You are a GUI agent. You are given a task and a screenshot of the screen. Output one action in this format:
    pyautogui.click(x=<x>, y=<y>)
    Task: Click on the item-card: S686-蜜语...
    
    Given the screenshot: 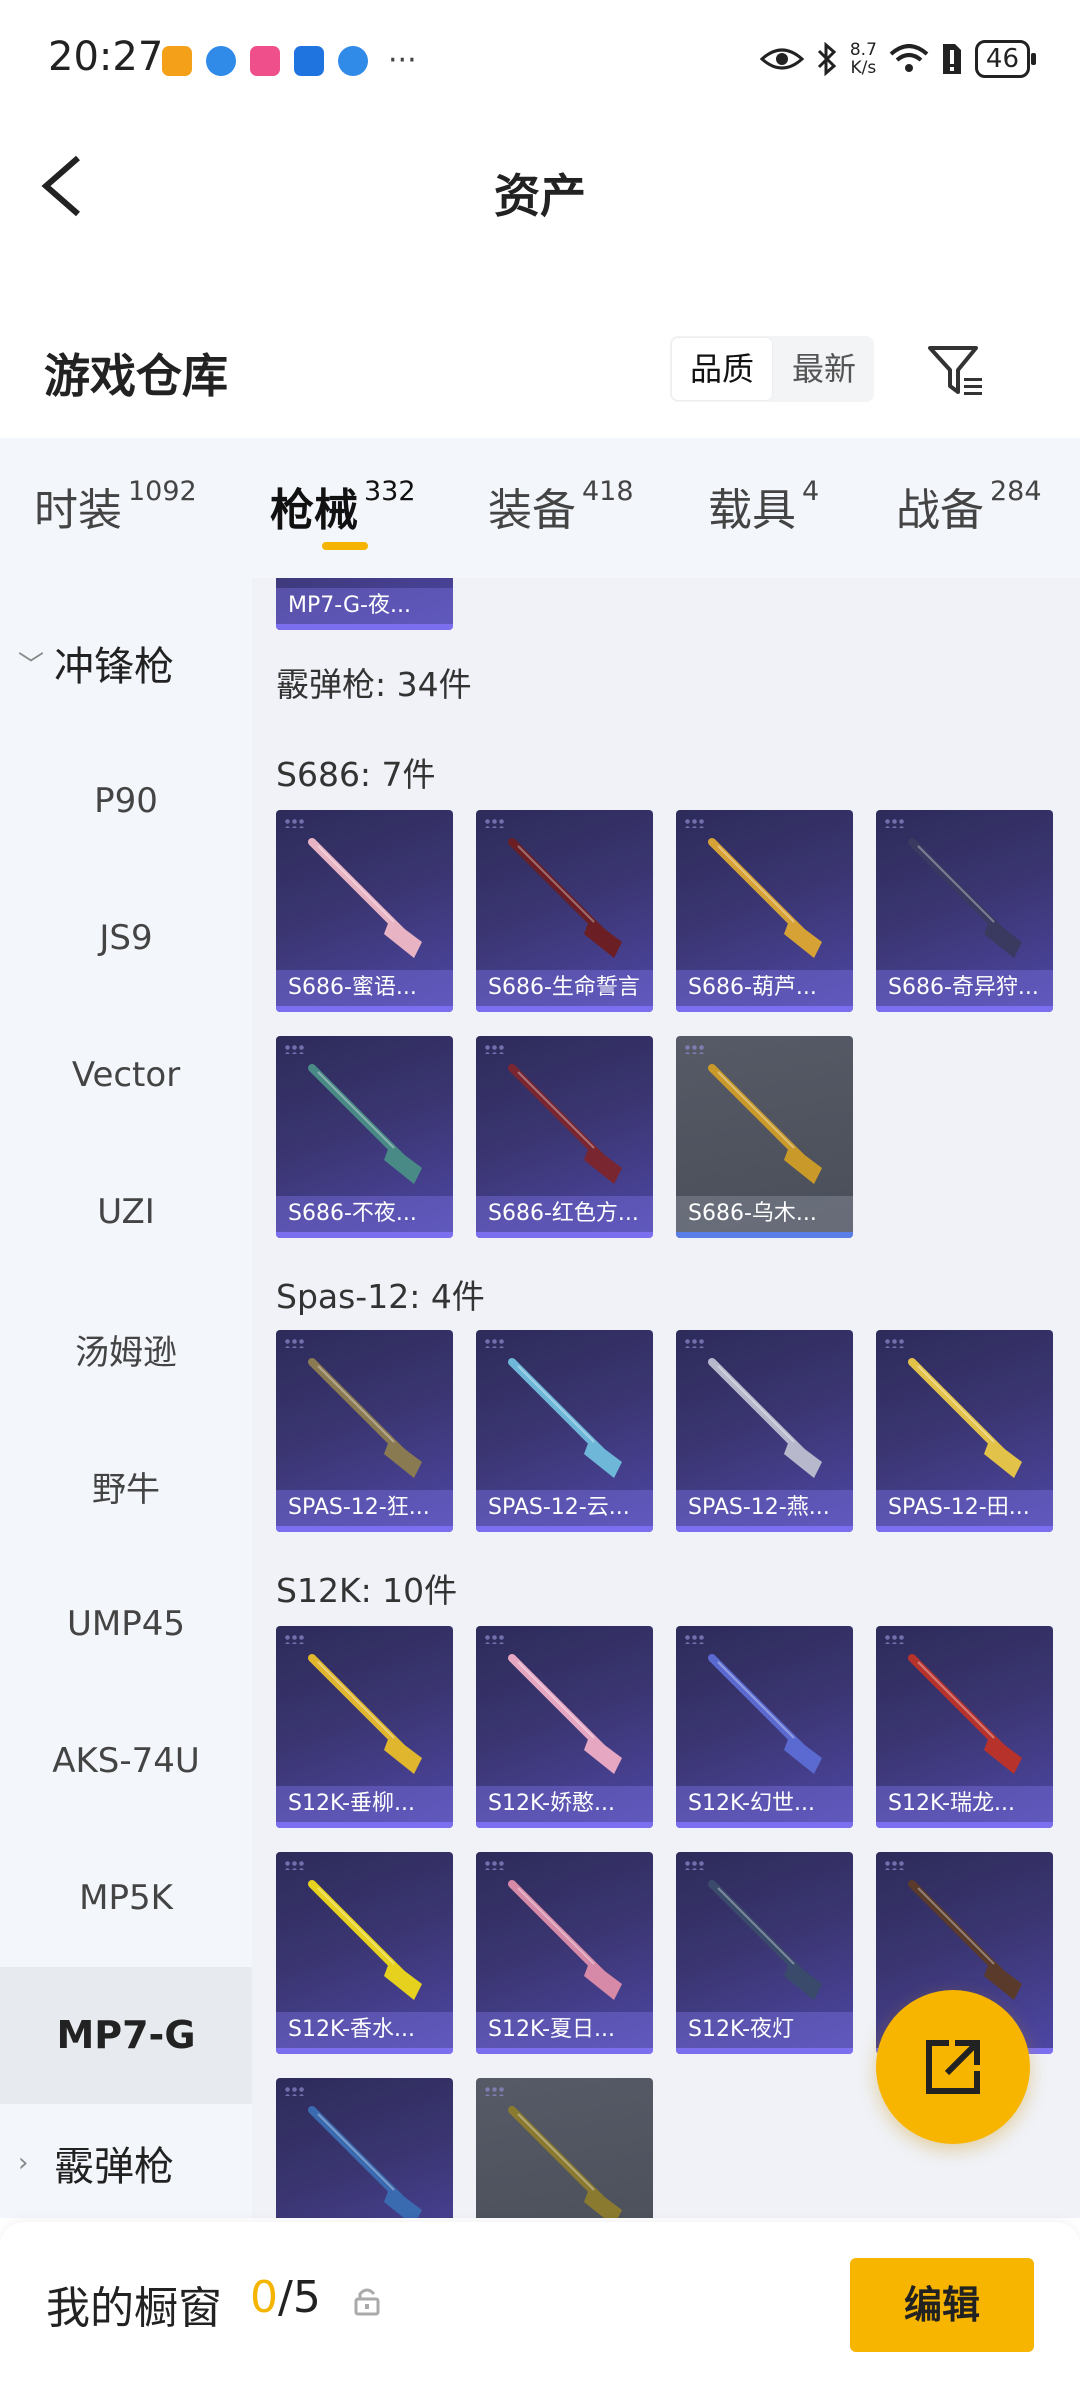 What is the action you would take?
    pyautogui.click(x=364, y=911)
    